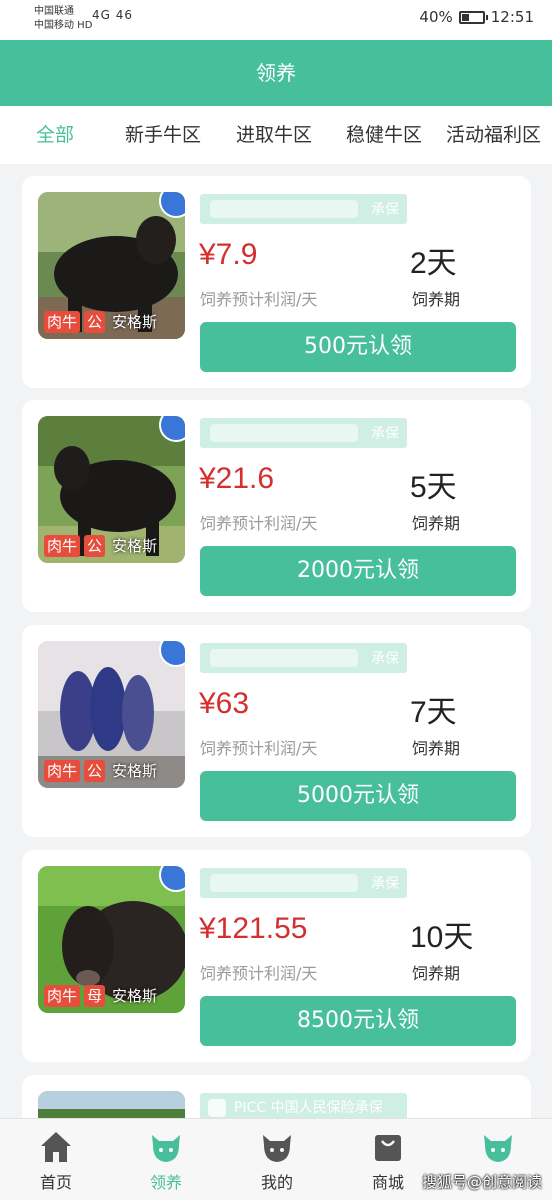 The height and width of the screenshot is (1200, 552). I want to click on nav-home-label: 首页, so click(55, 1182).